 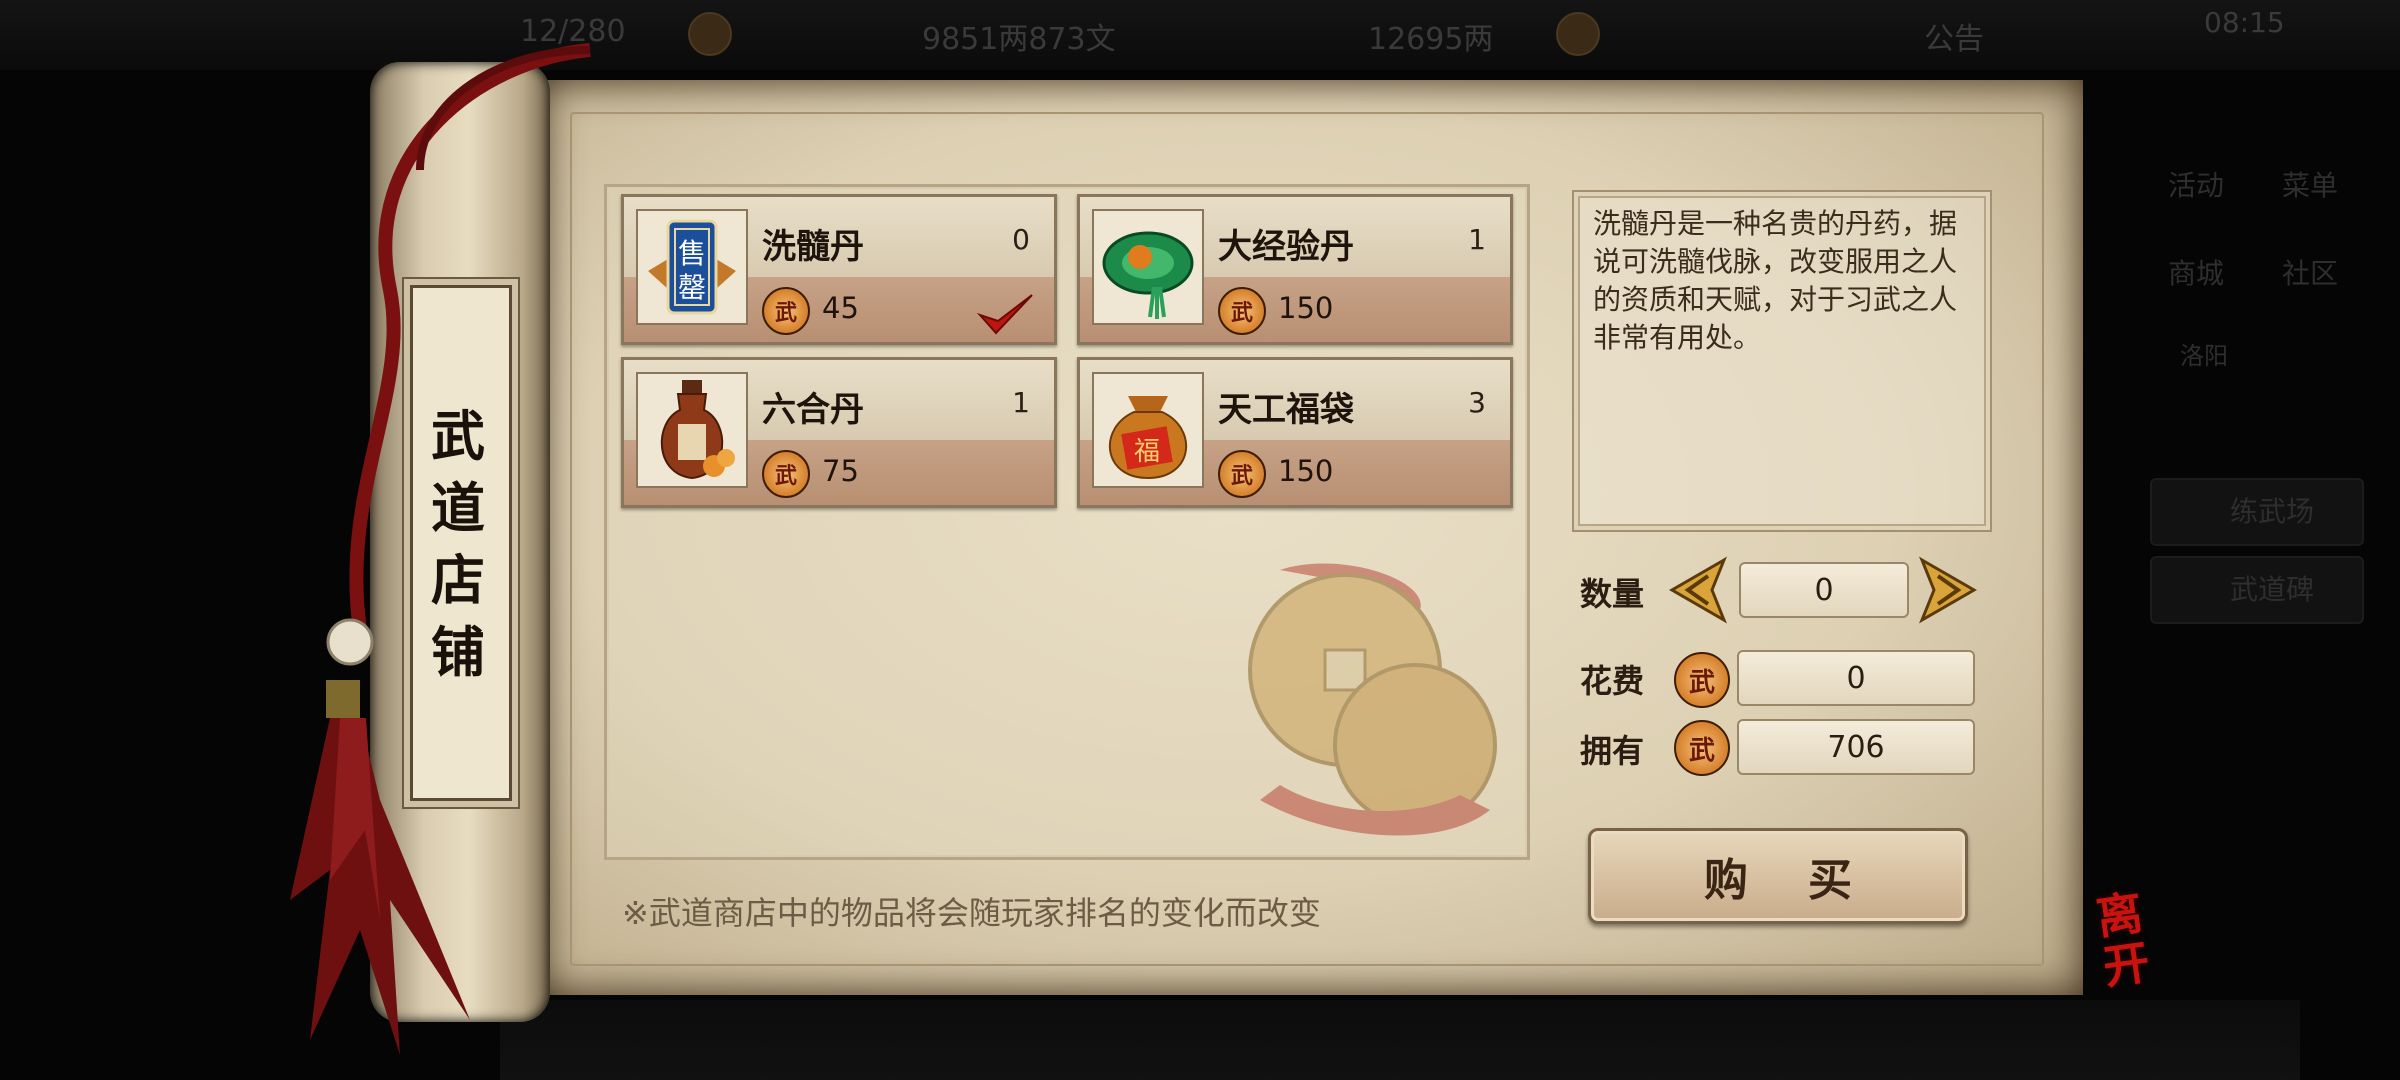 I want to click on bottom-menu-bar, so click(x=1400, y=1040).